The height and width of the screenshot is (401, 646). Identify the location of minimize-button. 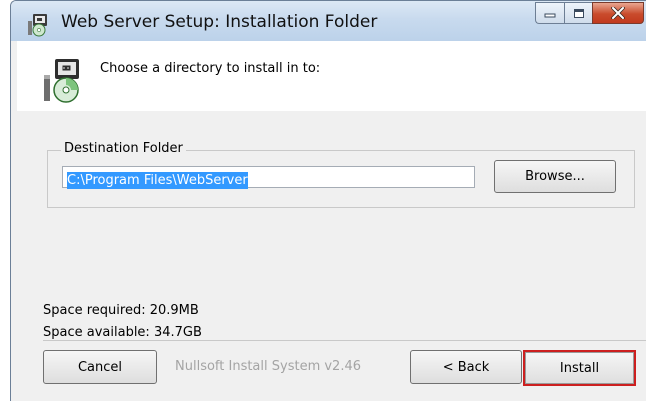
(549, 13).